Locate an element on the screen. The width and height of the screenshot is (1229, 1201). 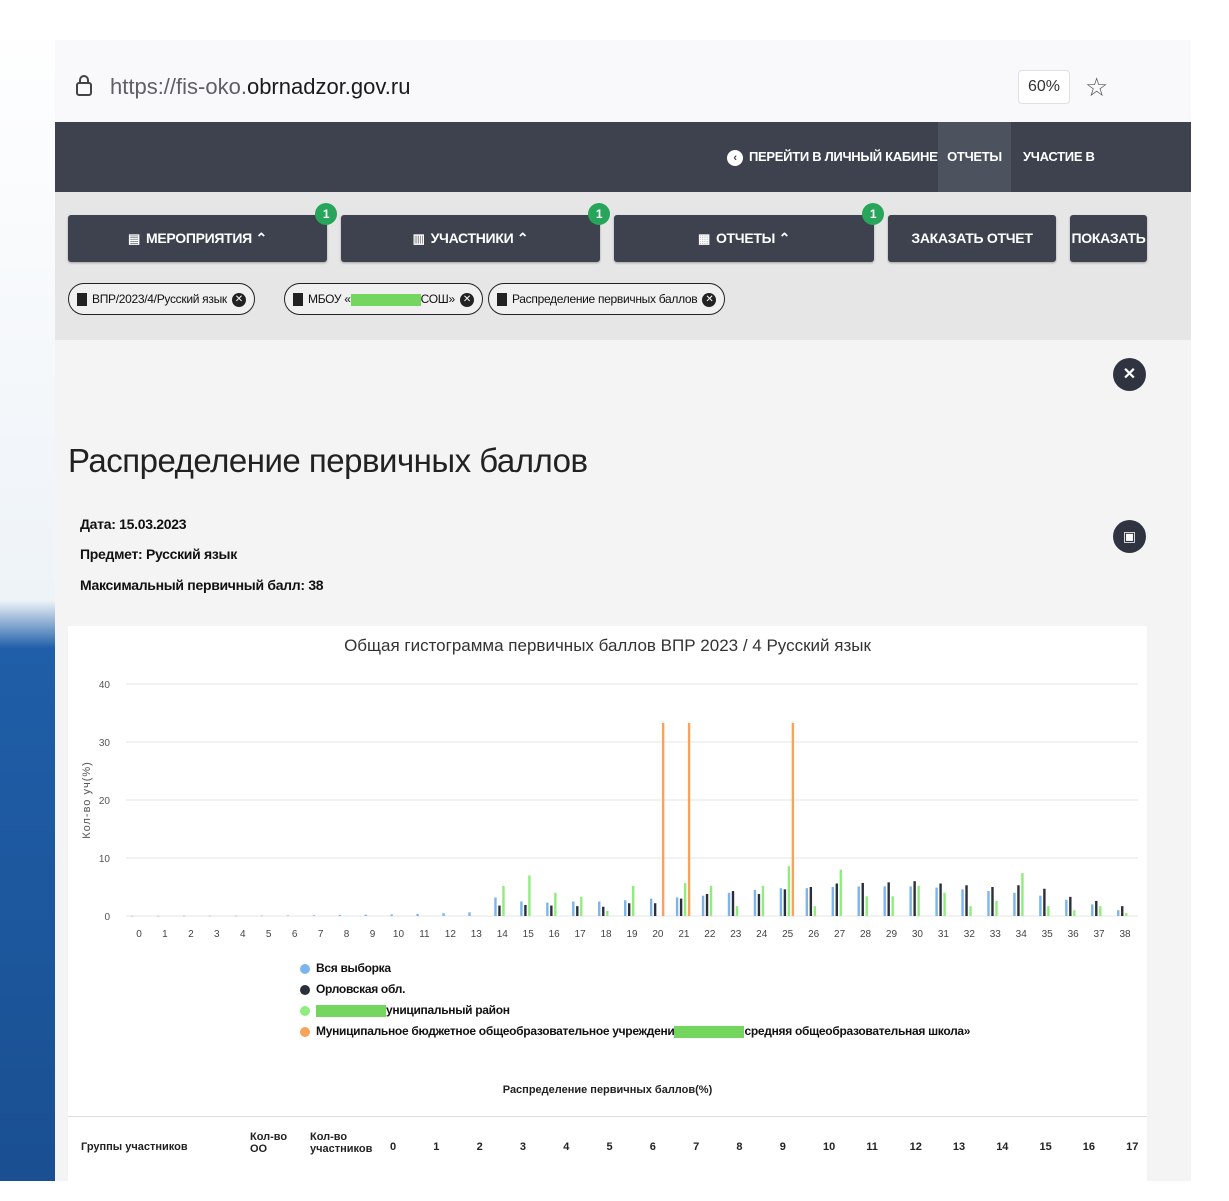
participants-dropdown-button: ▥ УЧАСТНИКИ ⌃ 1 is located at coordinates (475, 232).